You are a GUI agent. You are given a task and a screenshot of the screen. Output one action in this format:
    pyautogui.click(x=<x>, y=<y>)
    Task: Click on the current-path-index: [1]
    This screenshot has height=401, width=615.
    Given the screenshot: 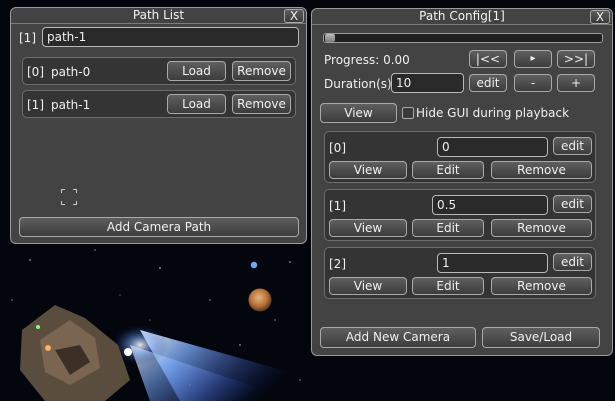 What is the action you would take?
    pyautogui.click(x=27, y=38)
    